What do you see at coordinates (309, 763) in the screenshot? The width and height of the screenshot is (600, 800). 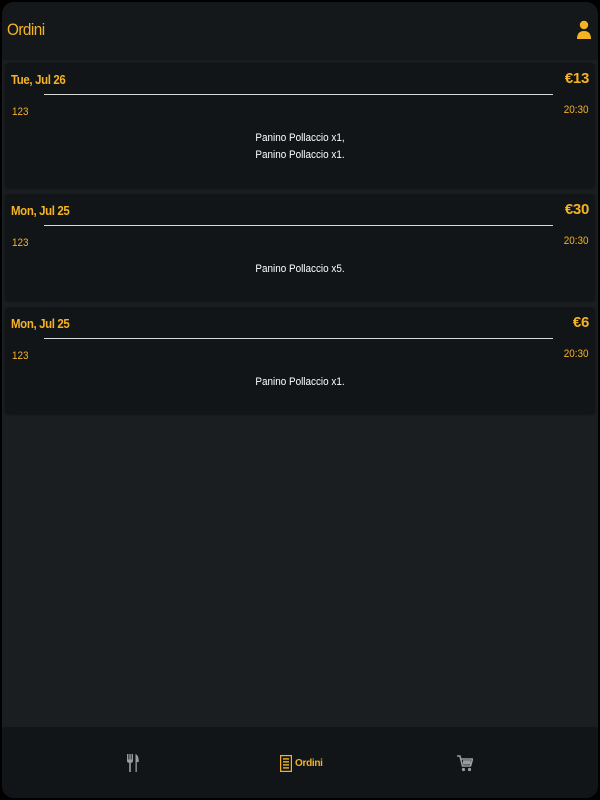 I see `nav-orders-label: Ordini` at bounding box center [309, 763].